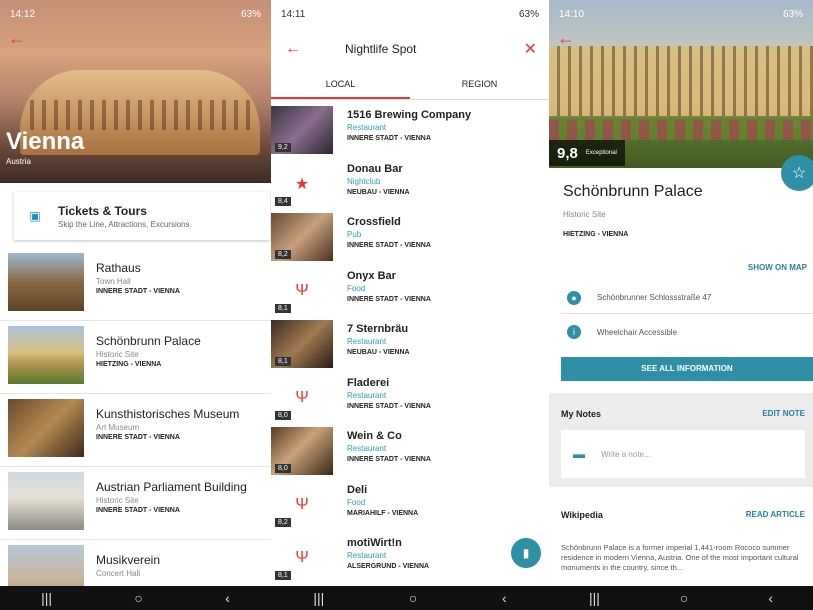 The image size is (813, 610). What do you see at coordinates (410, 291) in the screenshot?
I see `result-row: Ψ 8,1 Onyx Bar Food INNERE STADT - VIENNA` at bounding box center [410, 291].